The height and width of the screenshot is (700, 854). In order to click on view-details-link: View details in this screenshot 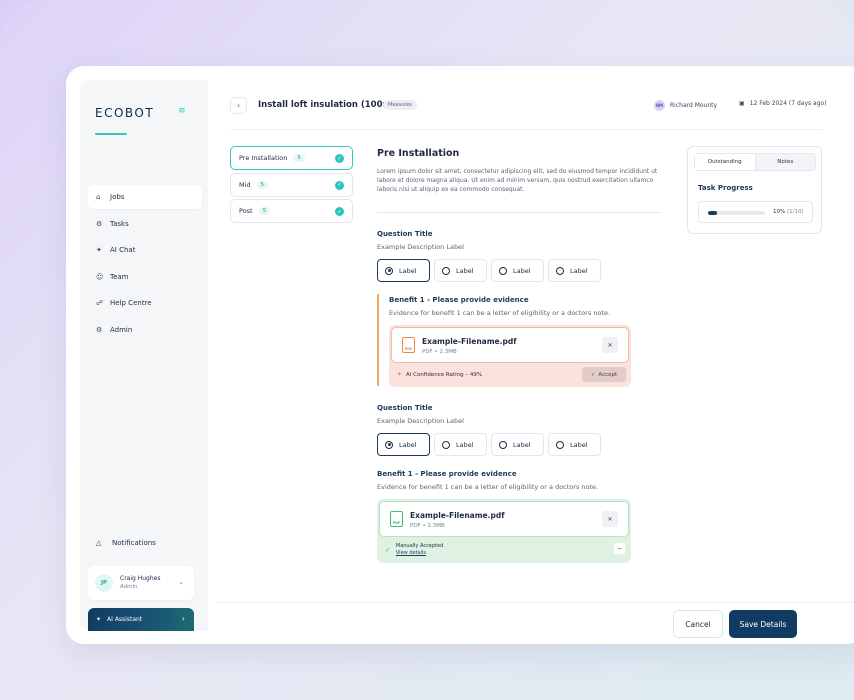, I will do `click(411, 553)`.